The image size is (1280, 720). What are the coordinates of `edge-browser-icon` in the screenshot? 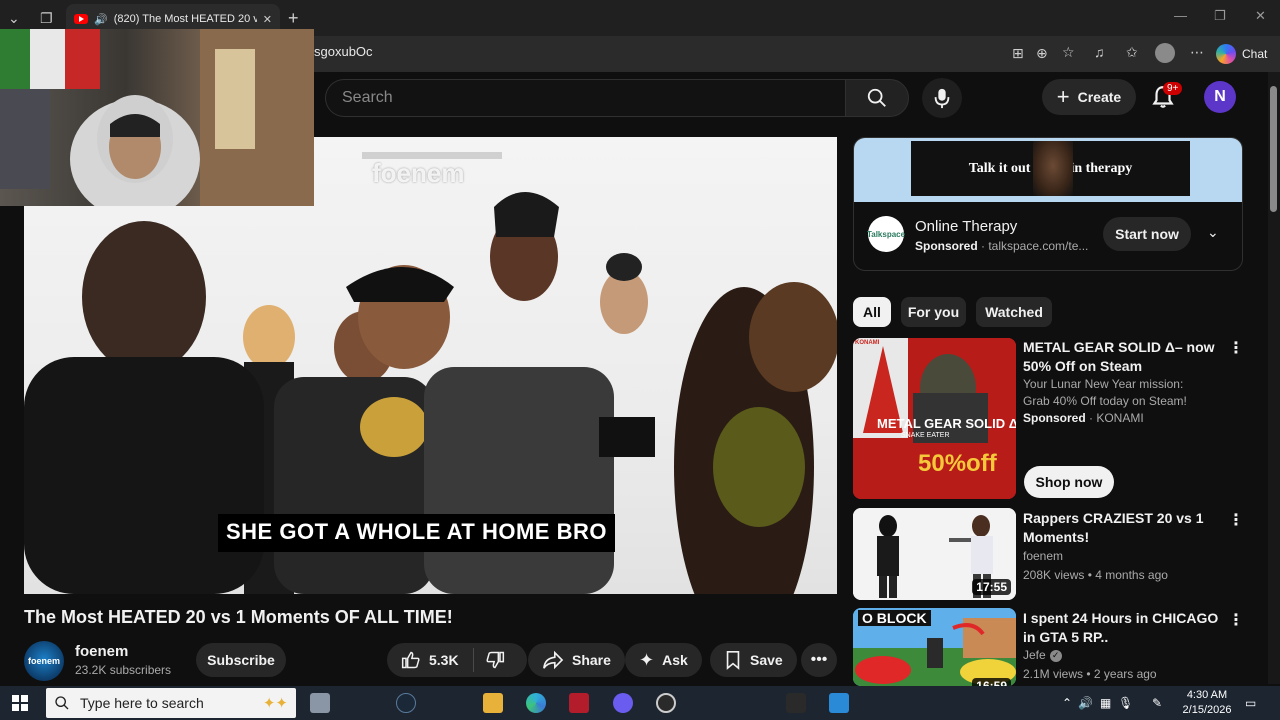 It's located at (536, 703).